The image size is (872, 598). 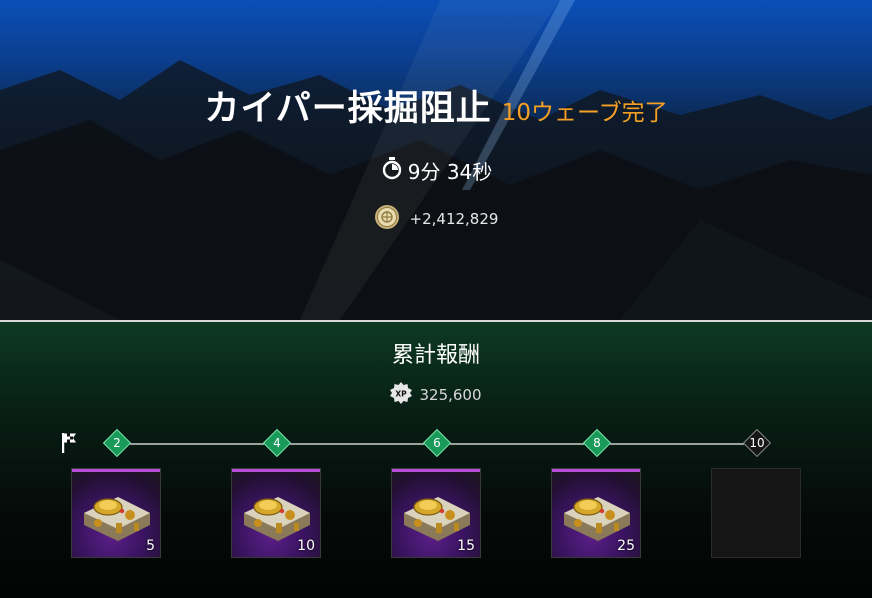 What do you see at coordinates (150, 546) in the screenshot?
I see `reward-quantity: 5` at bounding box center [150, 546].